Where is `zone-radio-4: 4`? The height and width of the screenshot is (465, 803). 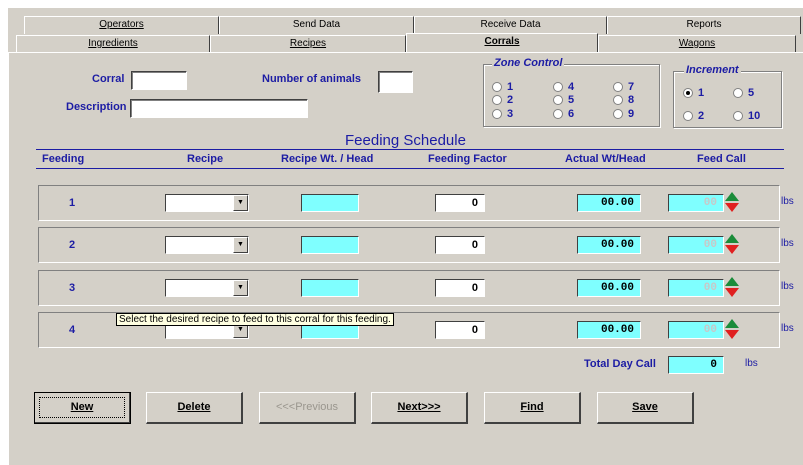 zone-radio-4: 4 is located at coordinates (563, 87).